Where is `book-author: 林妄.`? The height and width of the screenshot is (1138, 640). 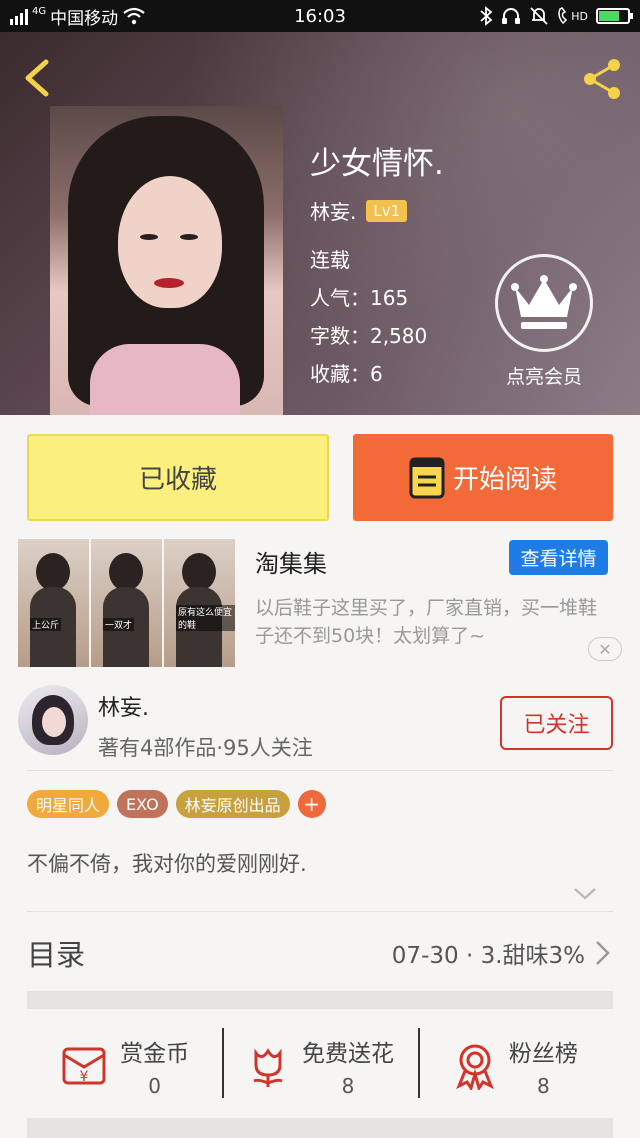
book-author: 林妄. is located at coordinates (333, 210).